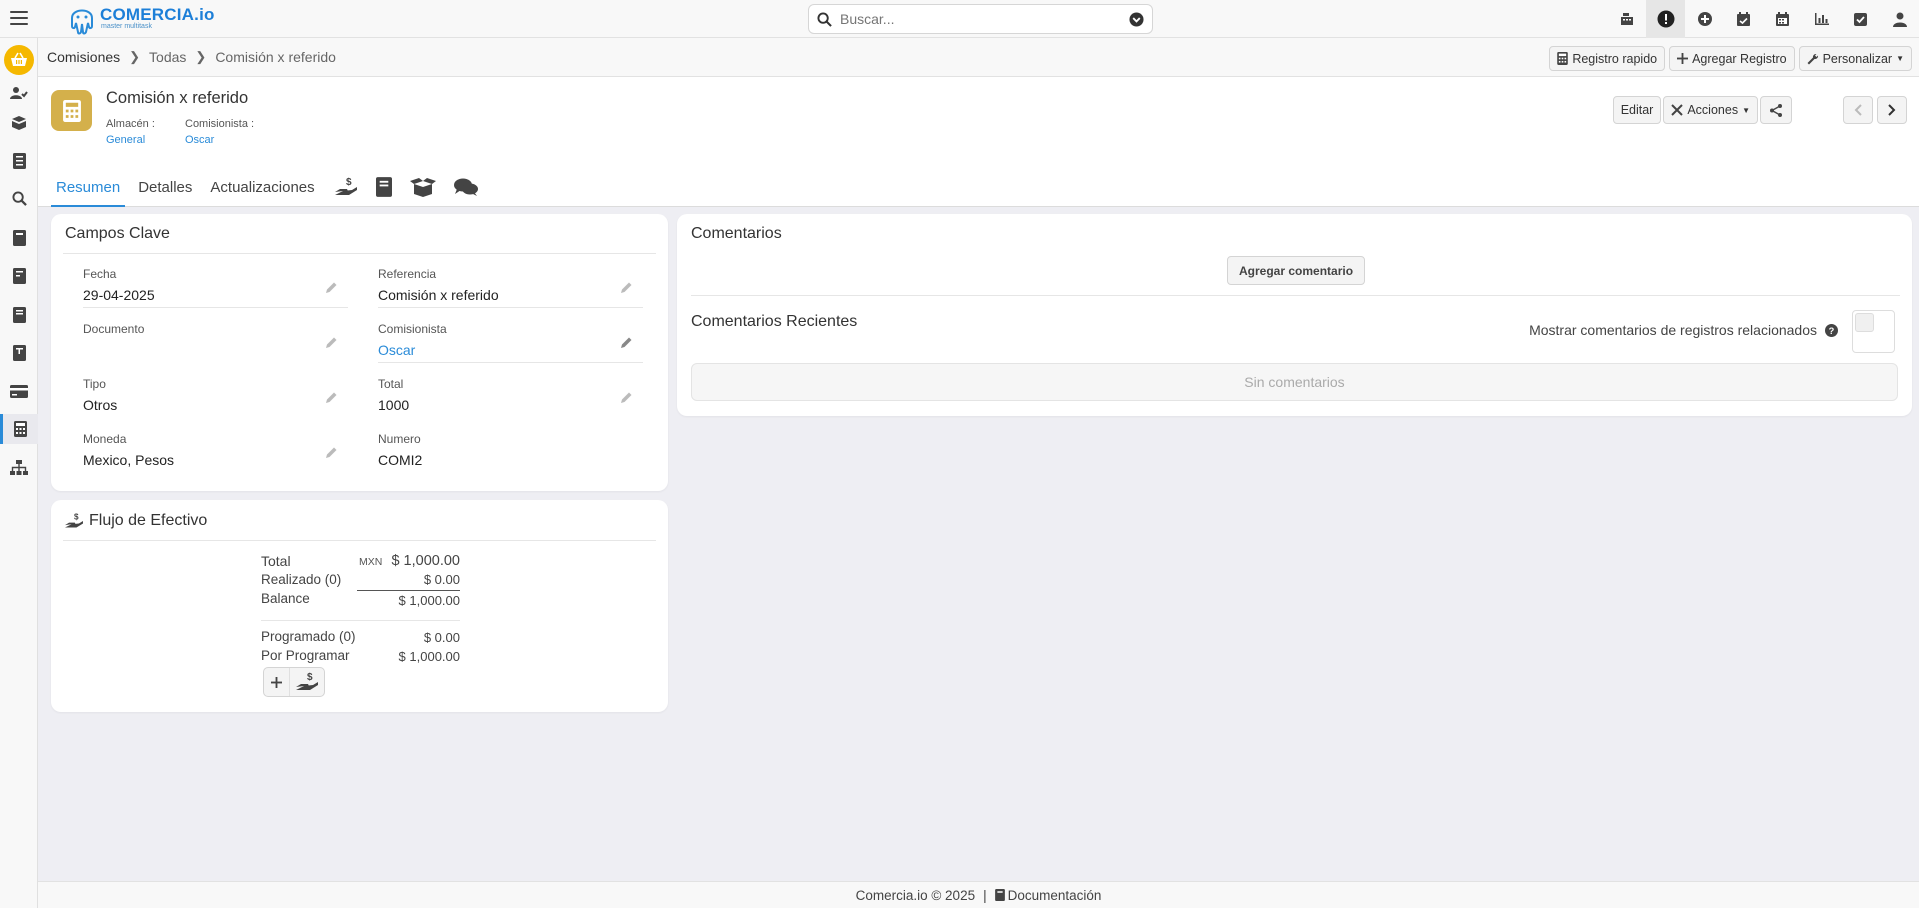 This screenshot has height=908, width=1919. What do you see at coordinates (1812, 58) in the screenshot?
I see `wrench-icon` at bounding box center [1812, 58].